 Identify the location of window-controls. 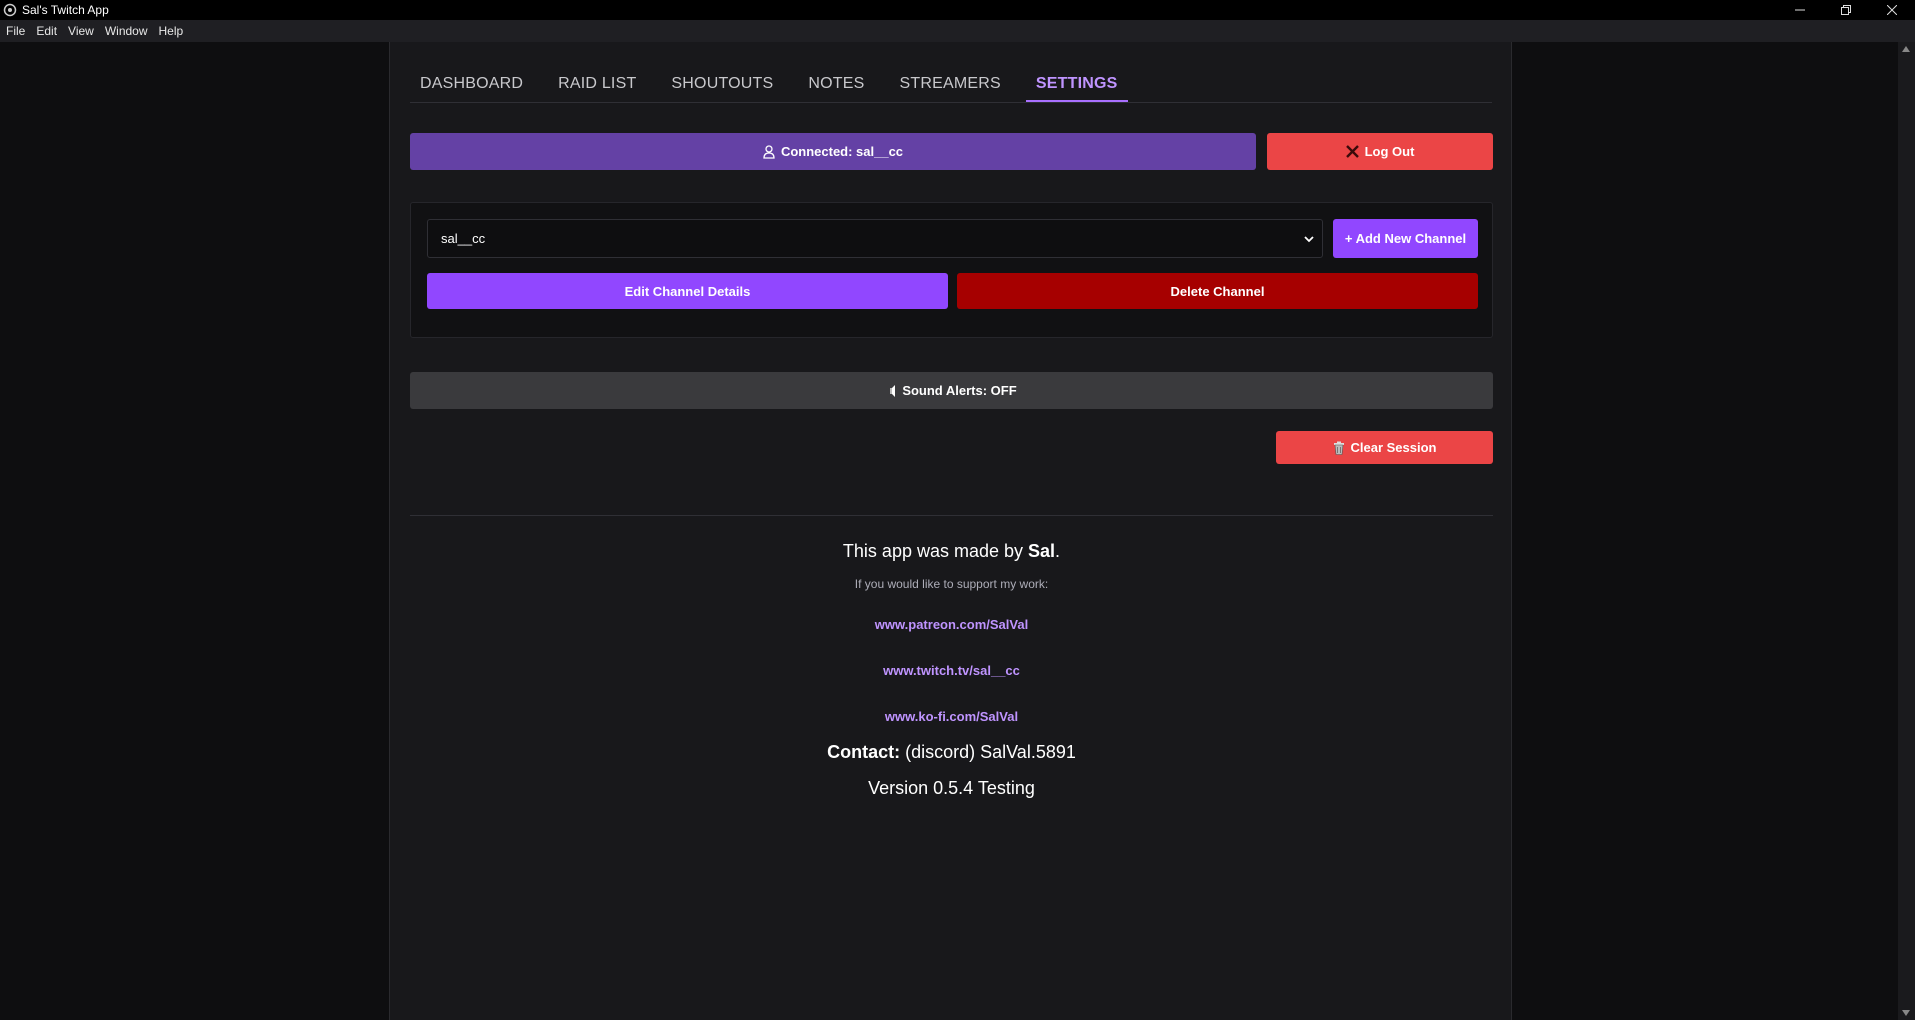
(1846, 10).